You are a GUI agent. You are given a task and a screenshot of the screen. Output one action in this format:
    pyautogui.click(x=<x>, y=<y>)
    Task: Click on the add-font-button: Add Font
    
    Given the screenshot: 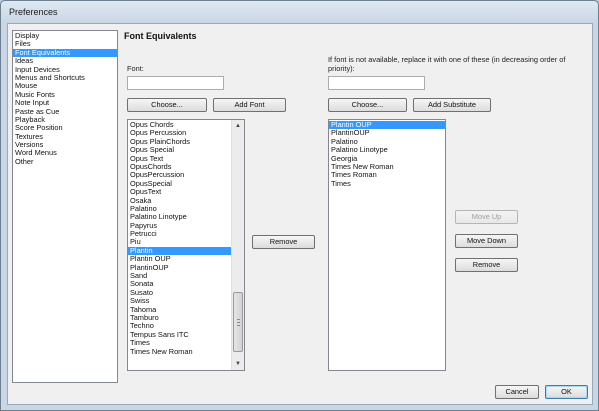 What is the action you would take?
    pyautogui.click(x=249, y=105)
    